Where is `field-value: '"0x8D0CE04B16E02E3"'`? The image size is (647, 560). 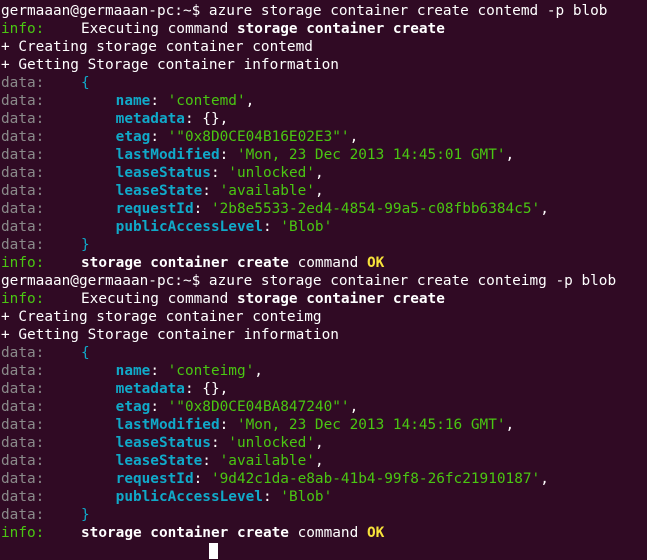
field-value: '"0x8D0CE04B16E02E3"' is located at coordinates (258, 137).